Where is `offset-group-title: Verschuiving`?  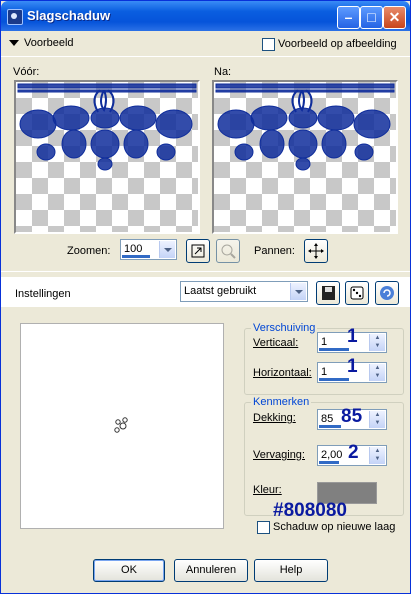 offset-group-title: Verschuiving is located at coordinates (284, 328).